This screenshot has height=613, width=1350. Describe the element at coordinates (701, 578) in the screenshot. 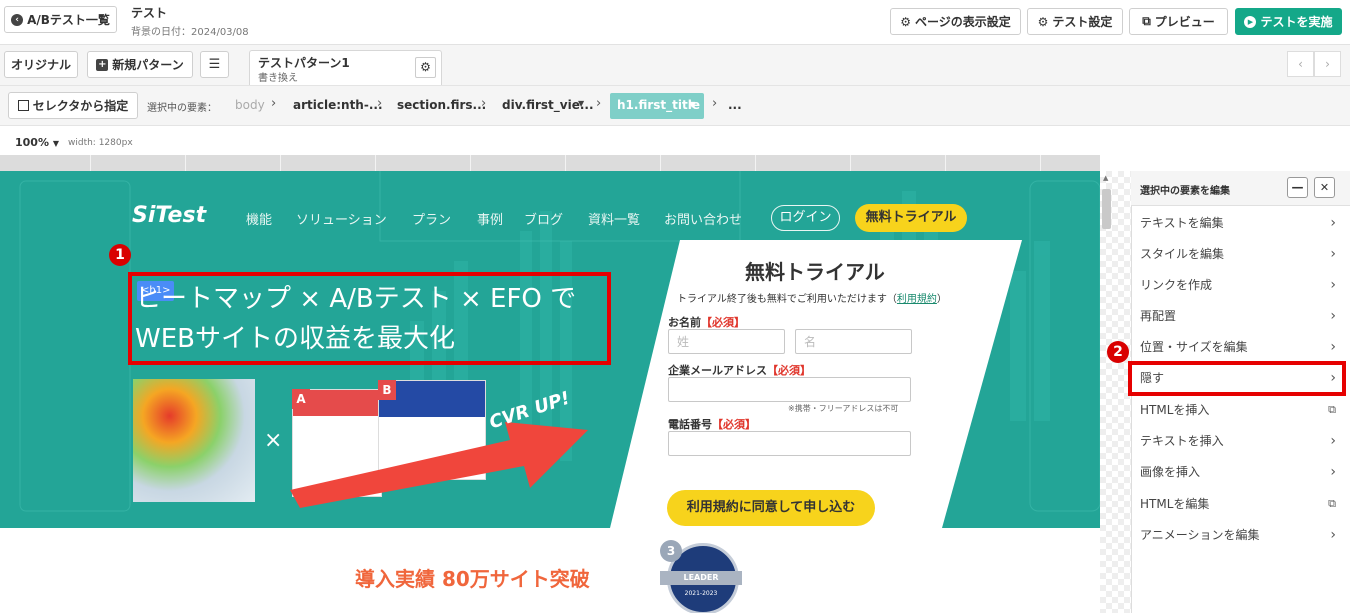

I see `badge-leader-text: LEADER` at that location.